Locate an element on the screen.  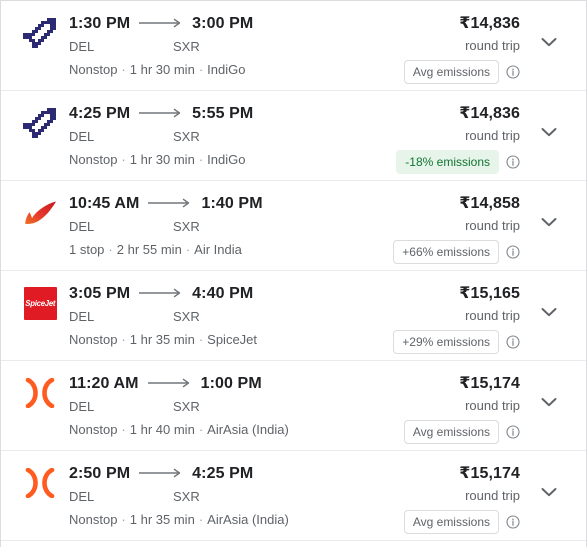
arrival-time: 4:40 PM is located at coordinates (223, 293).